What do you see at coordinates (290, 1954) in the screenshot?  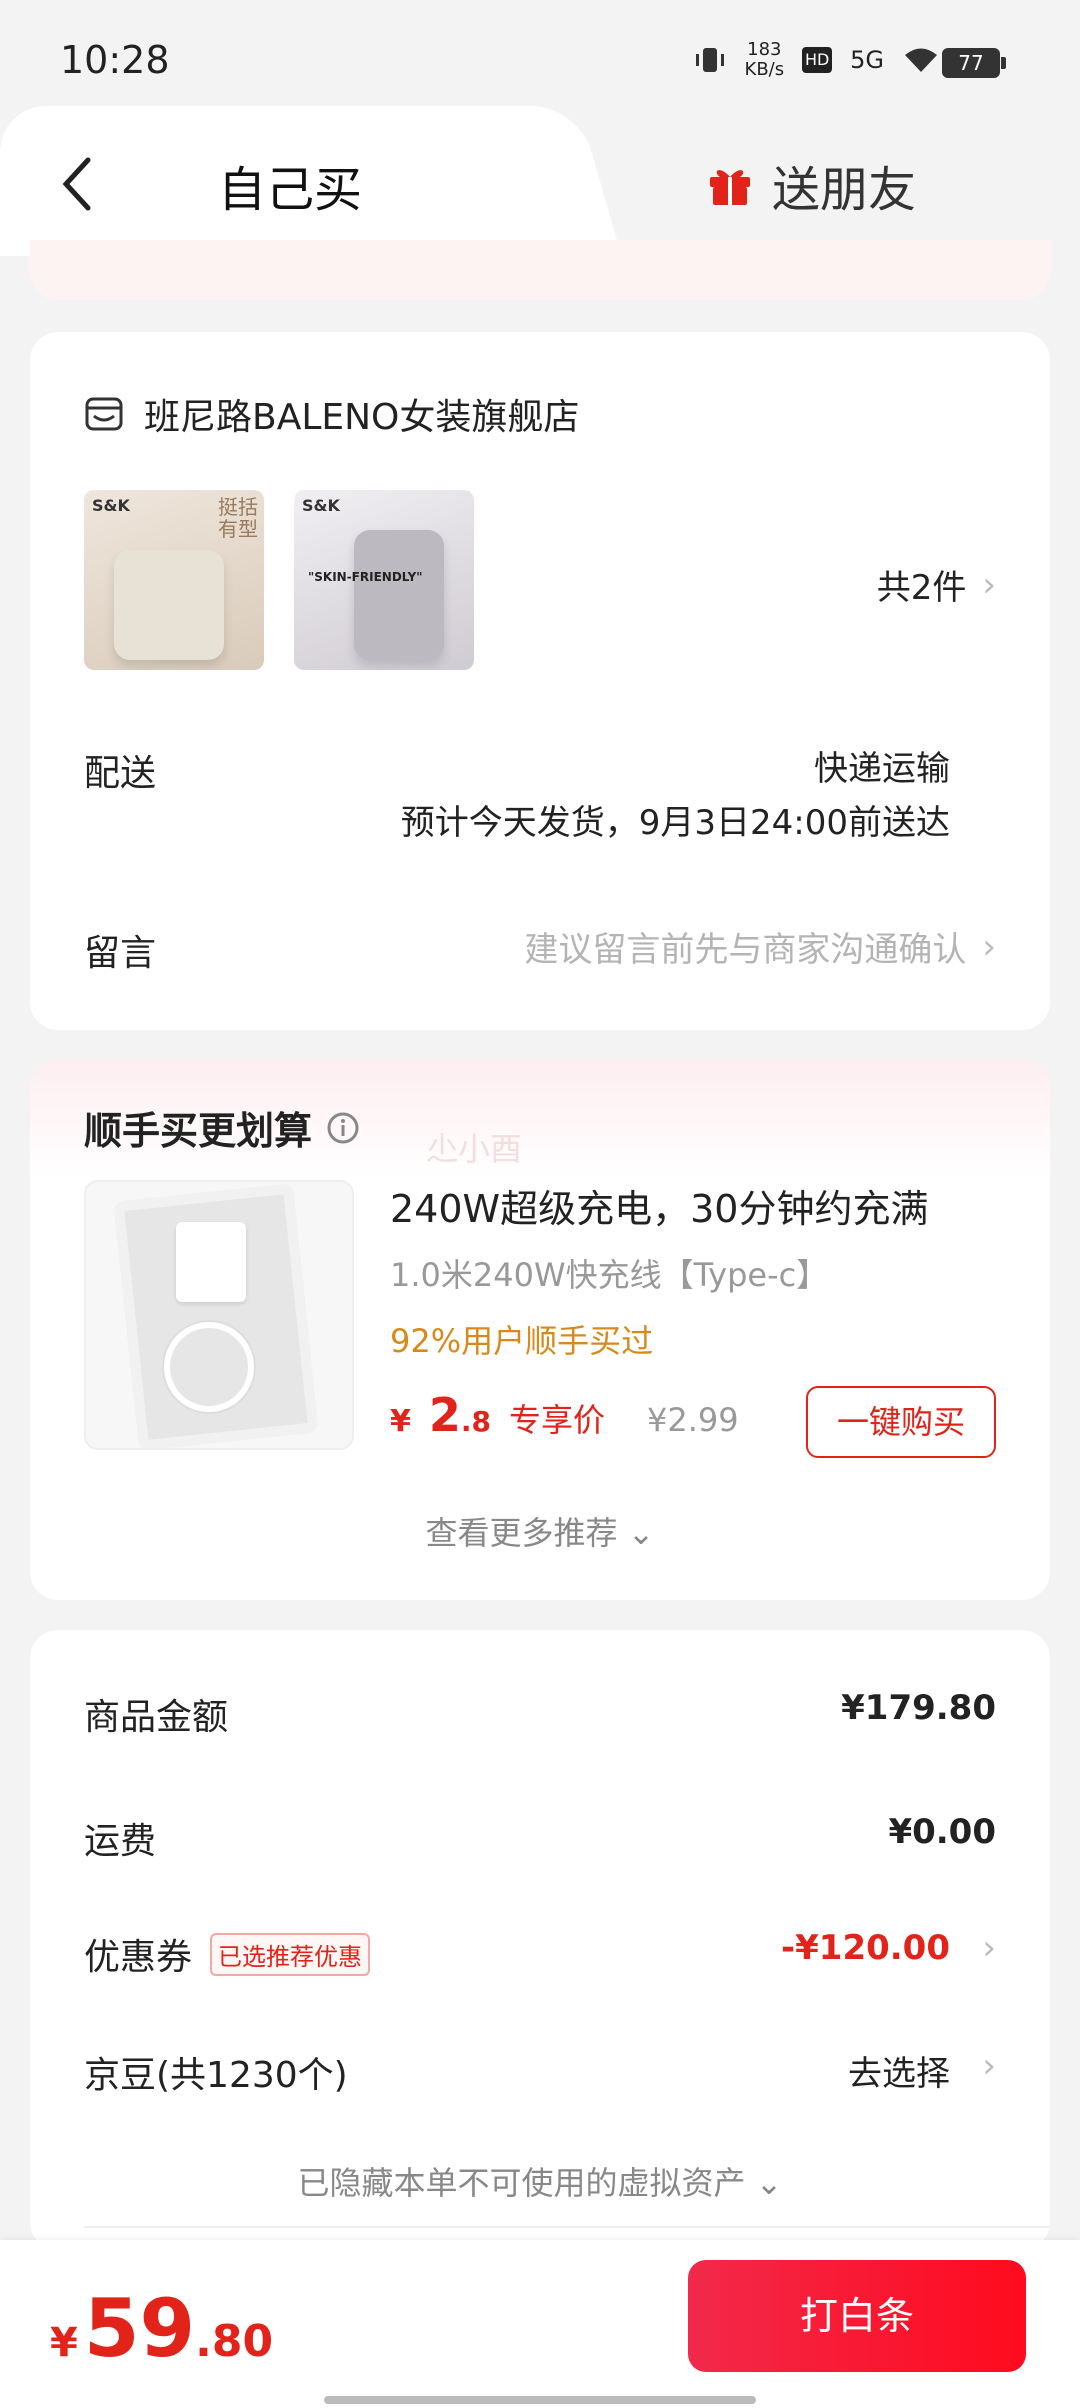 I see `coupon-badge: 已选推荐优惠` at bounding box center [290, 1954].